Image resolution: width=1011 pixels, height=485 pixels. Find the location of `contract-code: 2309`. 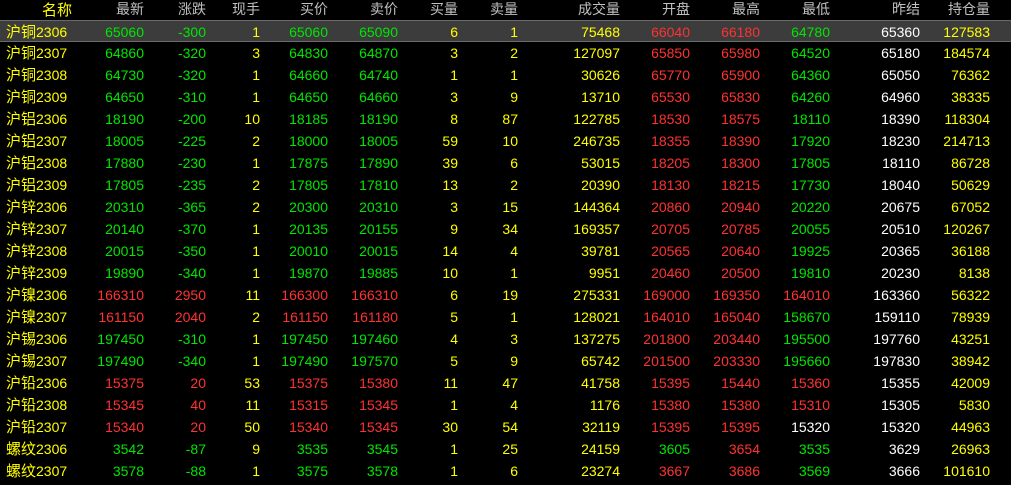

contract-code: 2309 is located at coordinates (52, 97).